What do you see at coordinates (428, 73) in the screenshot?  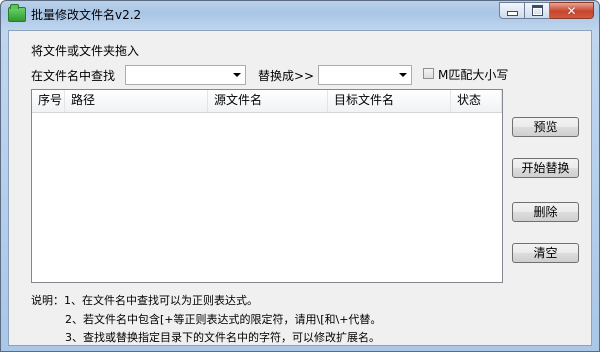 I see `match-case-checkbox` at bounding box center [428, 73].